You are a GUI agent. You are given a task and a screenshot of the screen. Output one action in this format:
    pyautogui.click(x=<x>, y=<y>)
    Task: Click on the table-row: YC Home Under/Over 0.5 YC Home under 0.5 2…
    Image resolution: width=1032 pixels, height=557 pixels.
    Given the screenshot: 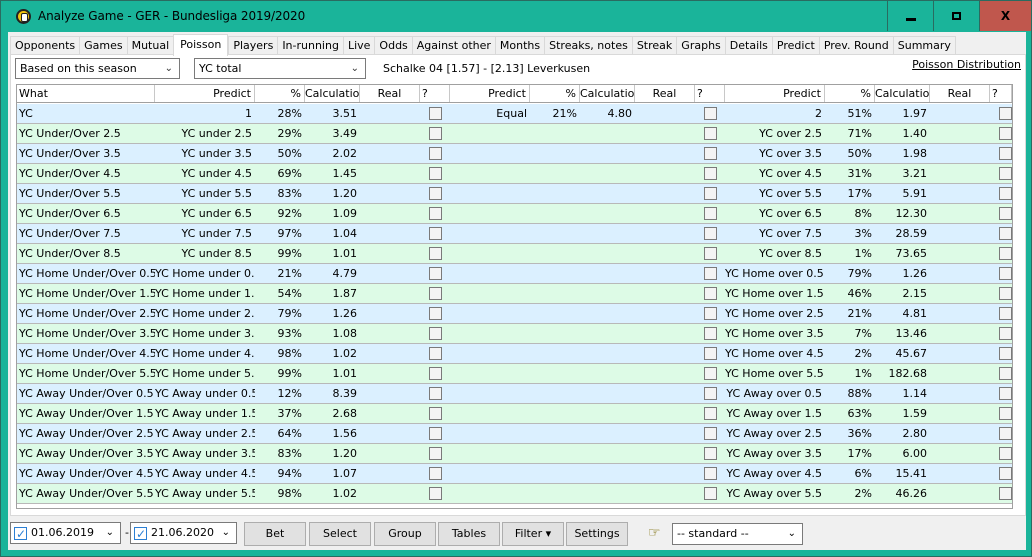 What is the action you would take?
    pyautogui.click(x=514, y=274)
    